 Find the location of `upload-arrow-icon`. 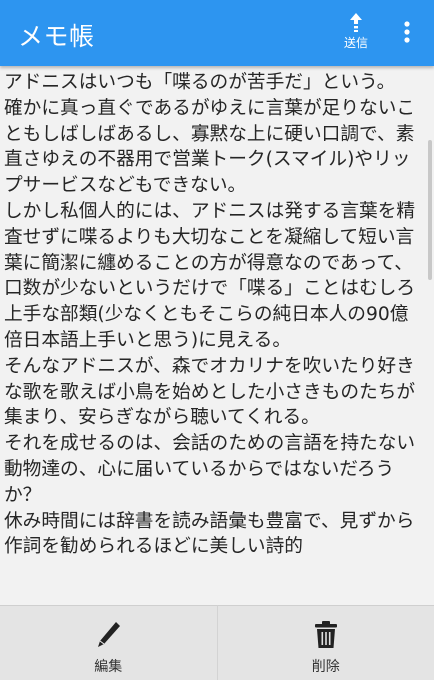

upload-arrow-icon is located at coordinates (356, 22).